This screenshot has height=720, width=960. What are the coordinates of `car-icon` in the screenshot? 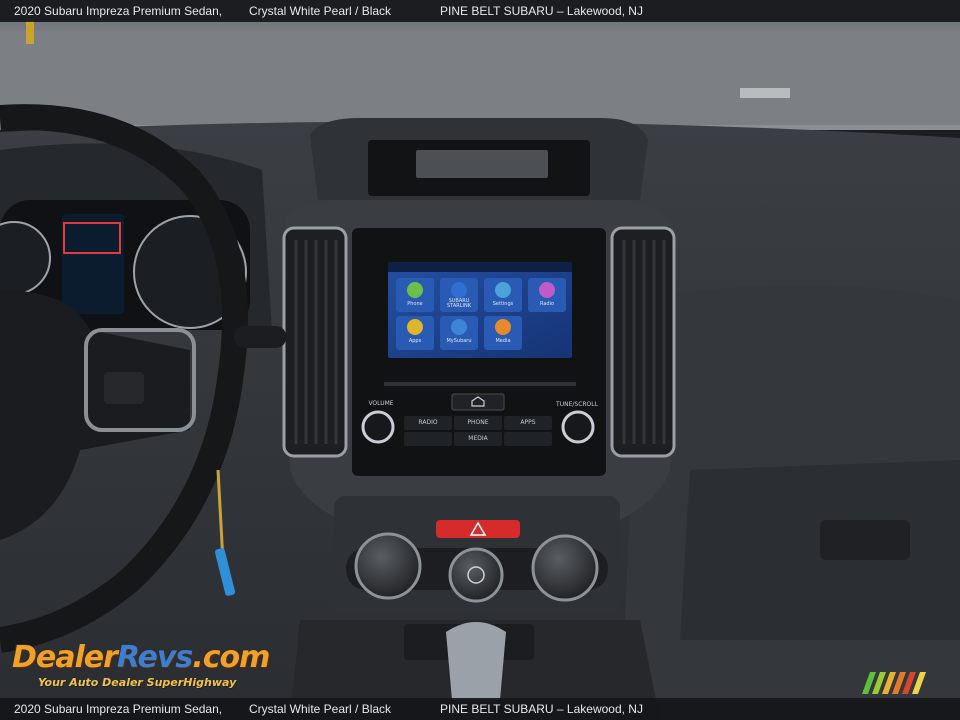 It's located at (459, 327).